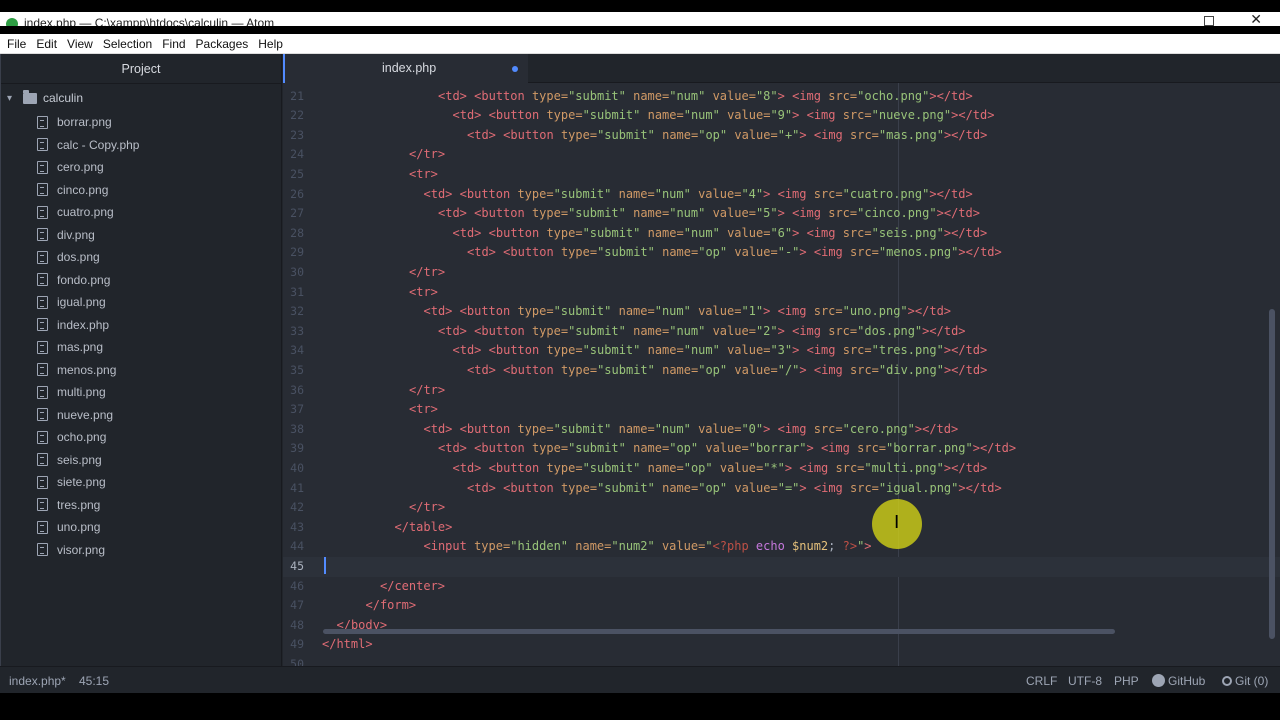 This screenshot has width=1280, height=720. I want to click on file-item: cinco.png, so click(142, 190).